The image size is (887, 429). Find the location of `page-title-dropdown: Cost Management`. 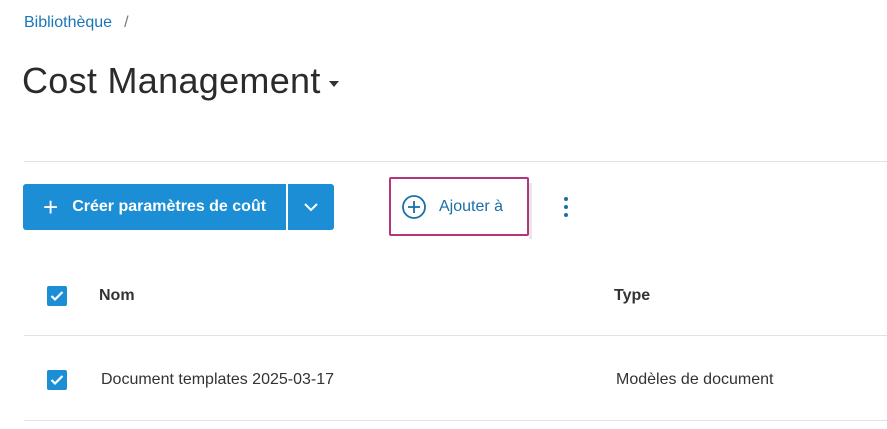

page-title-dropdown: Cost Management is located at coordinates (180, 81).